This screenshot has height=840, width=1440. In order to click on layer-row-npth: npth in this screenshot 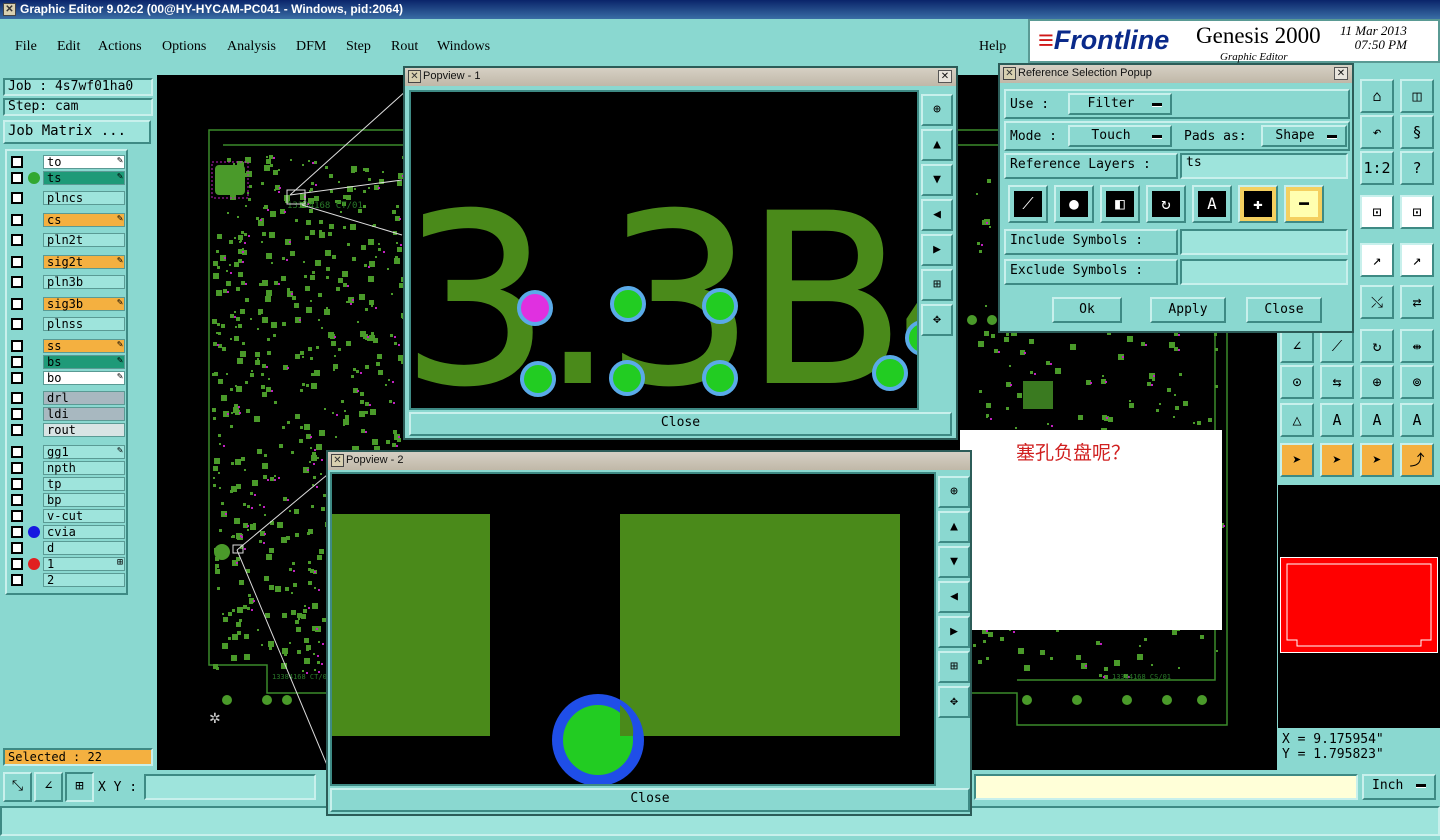, I will do `click(67, 468)`.